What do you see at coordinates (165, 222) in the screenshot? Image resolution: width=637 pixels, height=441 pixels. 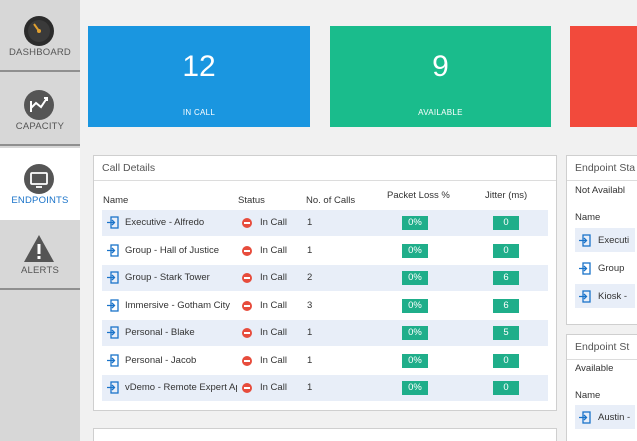 I see `endpoint-name: Executive - Alfredo` at bounding box center [165, 222].